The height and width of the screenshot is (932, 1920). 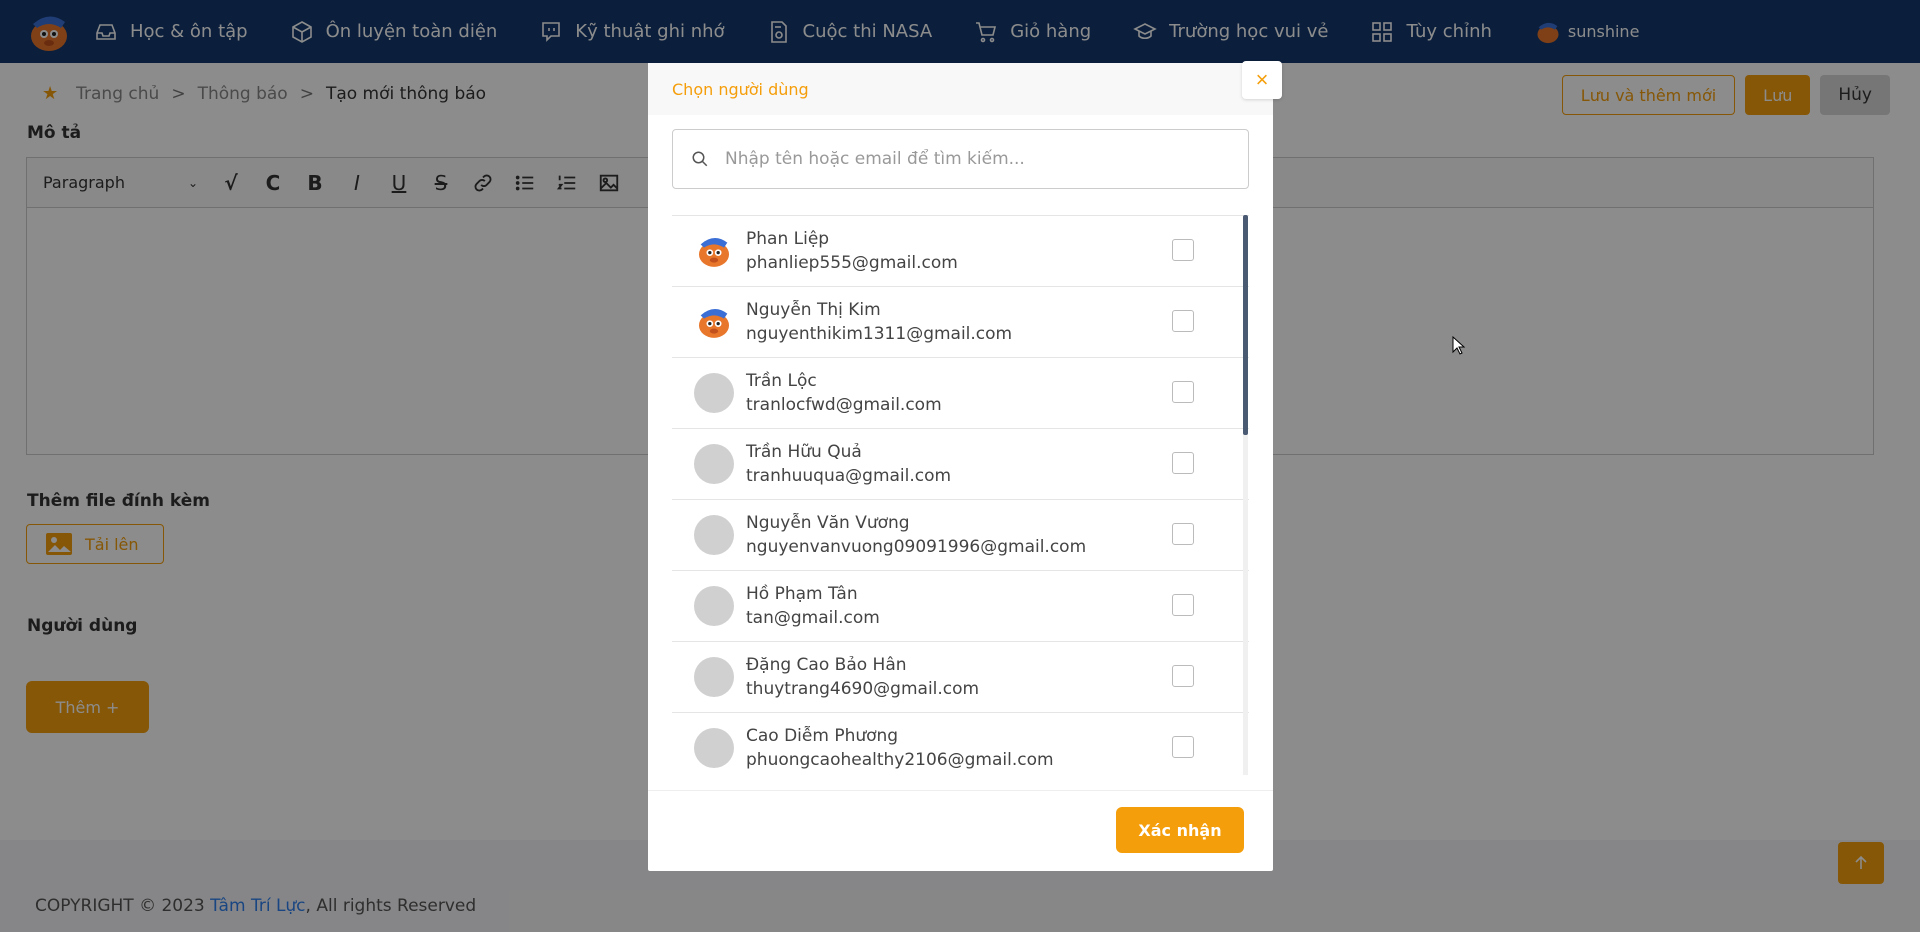 I want to click on user-email: phuongcaohealthy2106@gmail.com, so click(x=900, y=760).